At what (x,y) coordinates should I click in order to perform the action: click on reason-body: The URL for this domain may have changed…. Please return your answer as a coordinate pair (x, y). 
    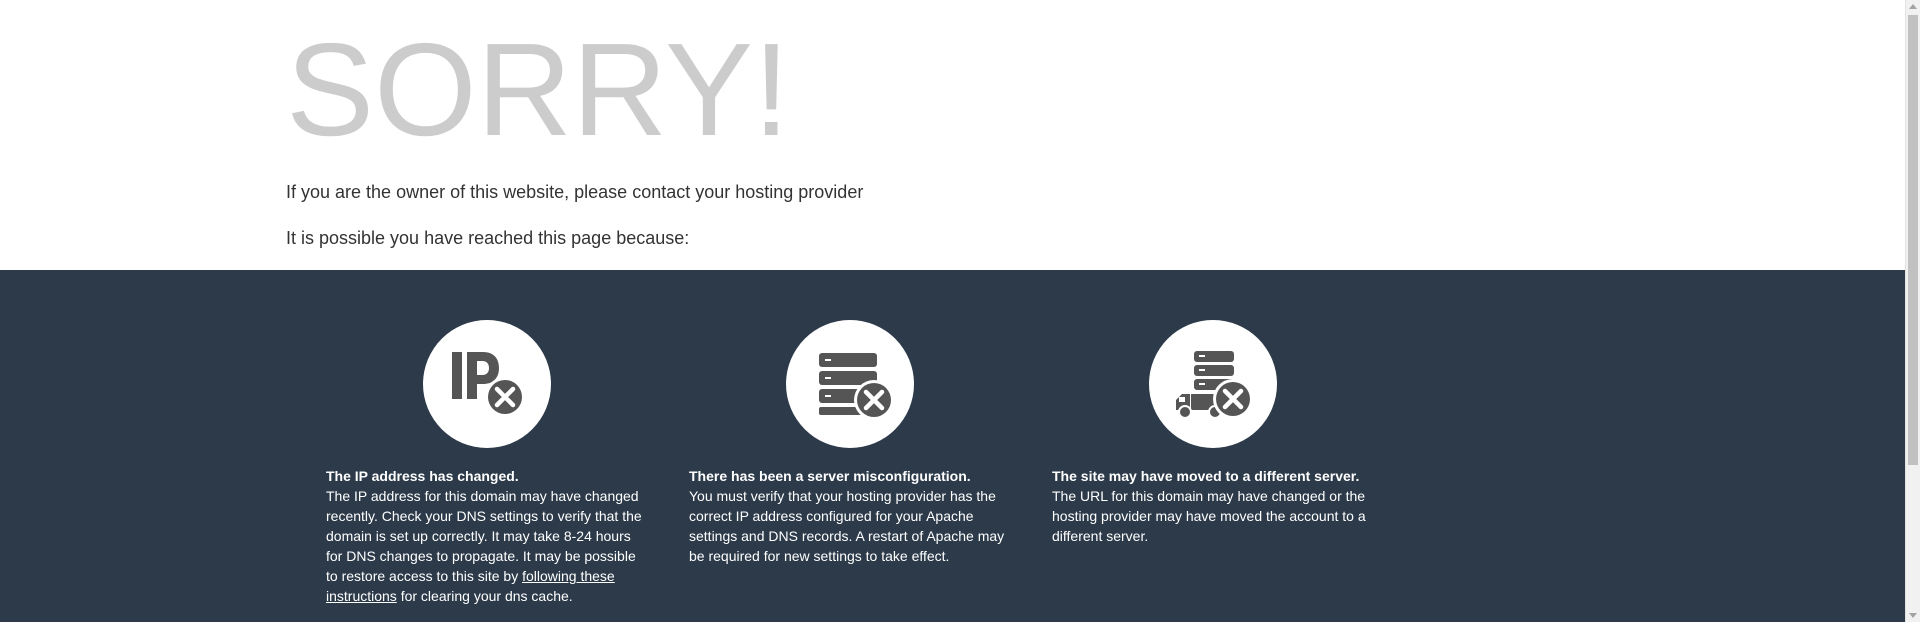
    Looking at the image, I should click on (1209, 516).